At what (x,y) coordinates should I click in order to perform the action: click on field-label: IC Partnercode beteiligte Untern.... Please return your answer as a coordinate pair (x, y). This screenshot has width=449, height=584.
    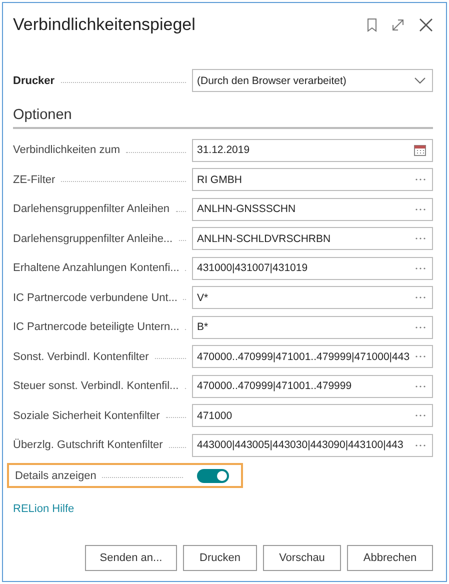
    Looking at the image, I should click on (96, 327).